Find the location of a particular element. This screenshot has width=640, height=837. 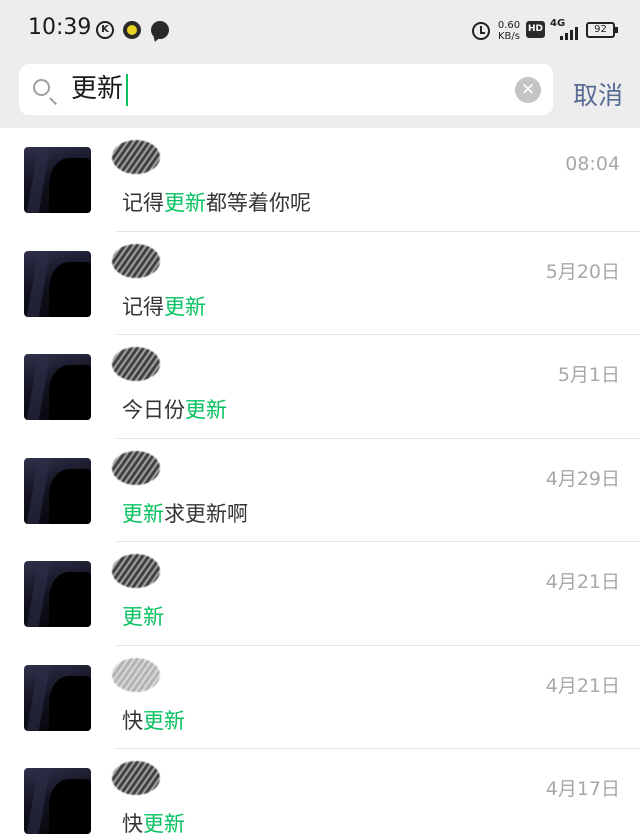

network-speed-value: 0.60 is located at coordinates (509, 25).